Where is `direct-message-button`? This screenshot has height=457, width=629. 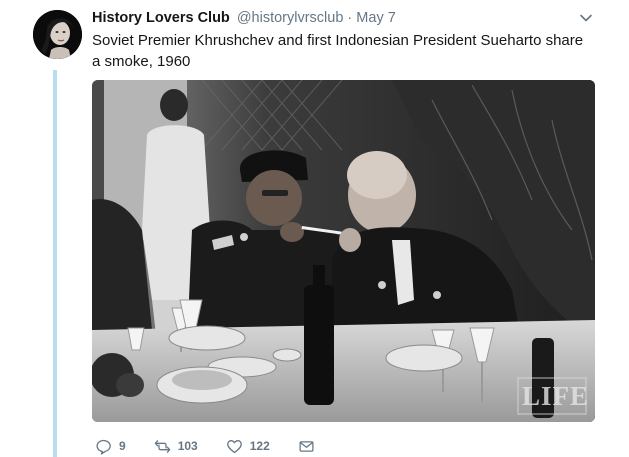
direct-message-button is located at coordinates (310, 446).